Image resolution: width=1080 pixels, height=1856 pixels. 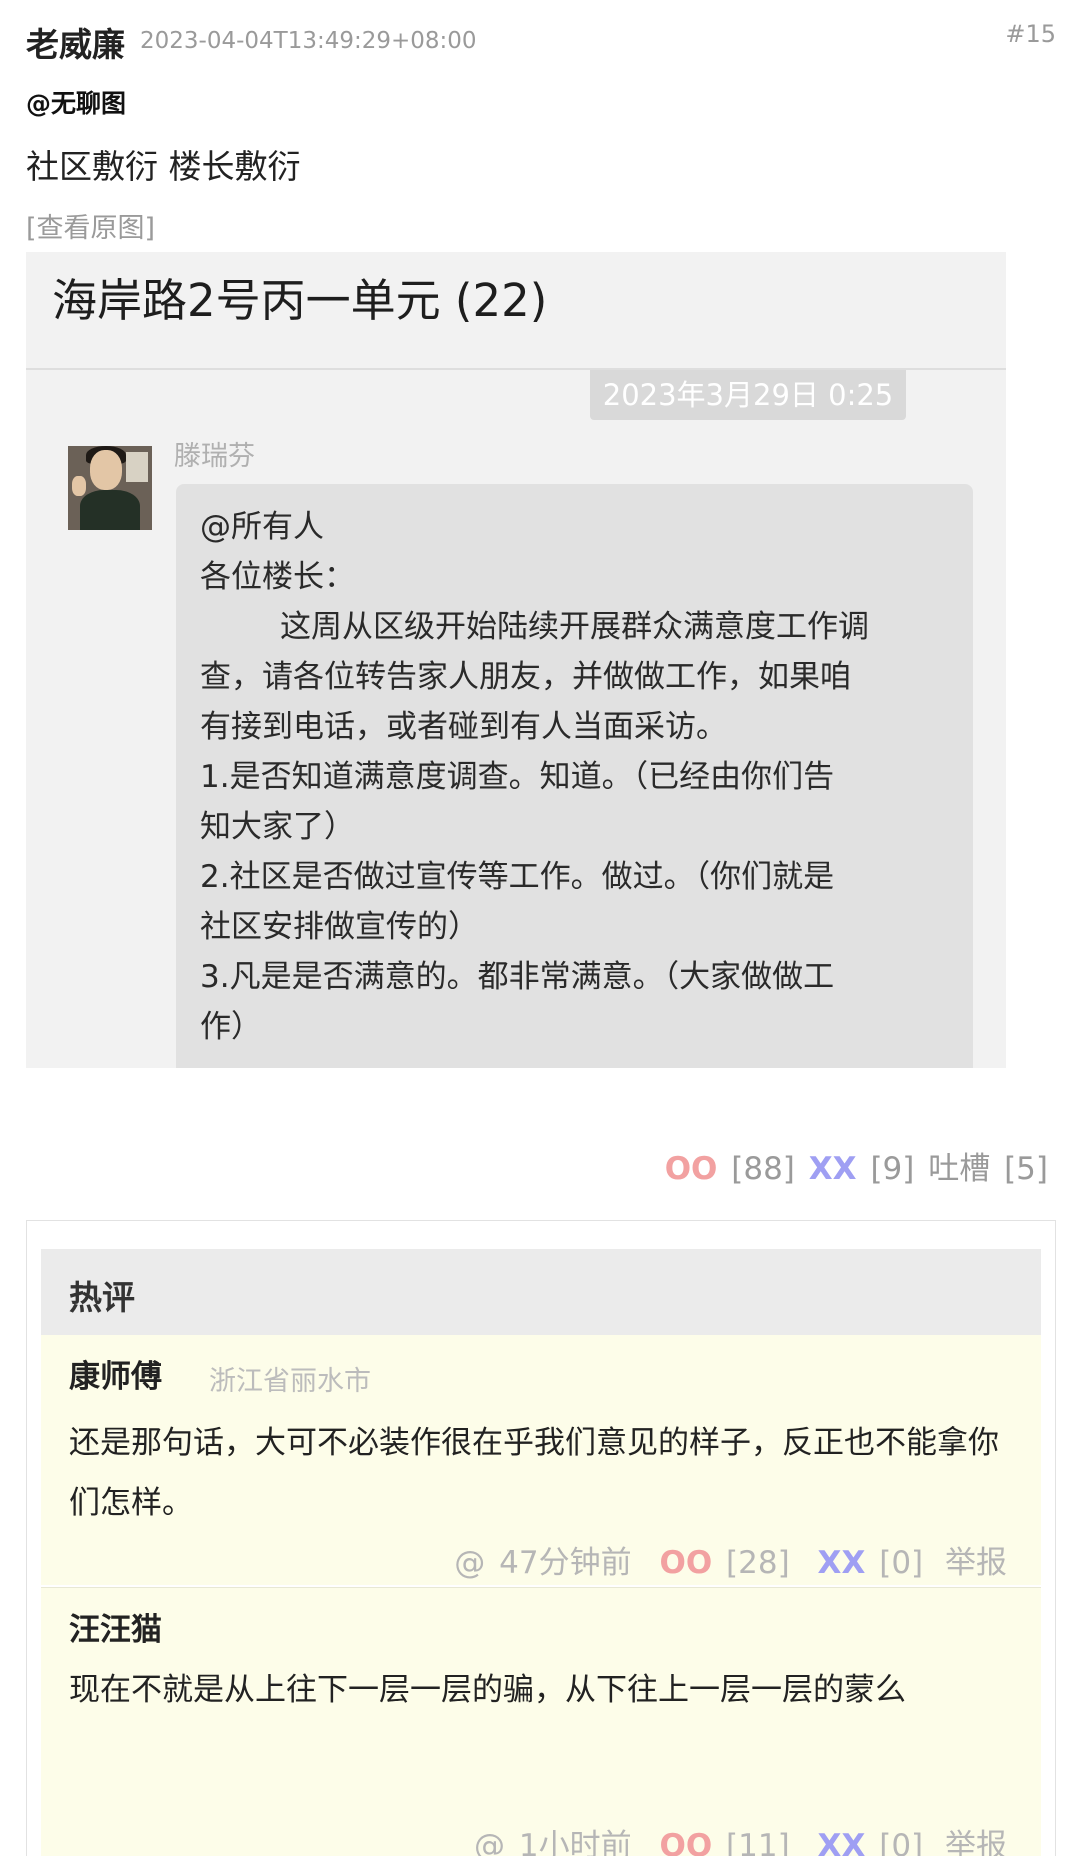 I want to click on message-line: @所有人, so click(x=262, y=527).